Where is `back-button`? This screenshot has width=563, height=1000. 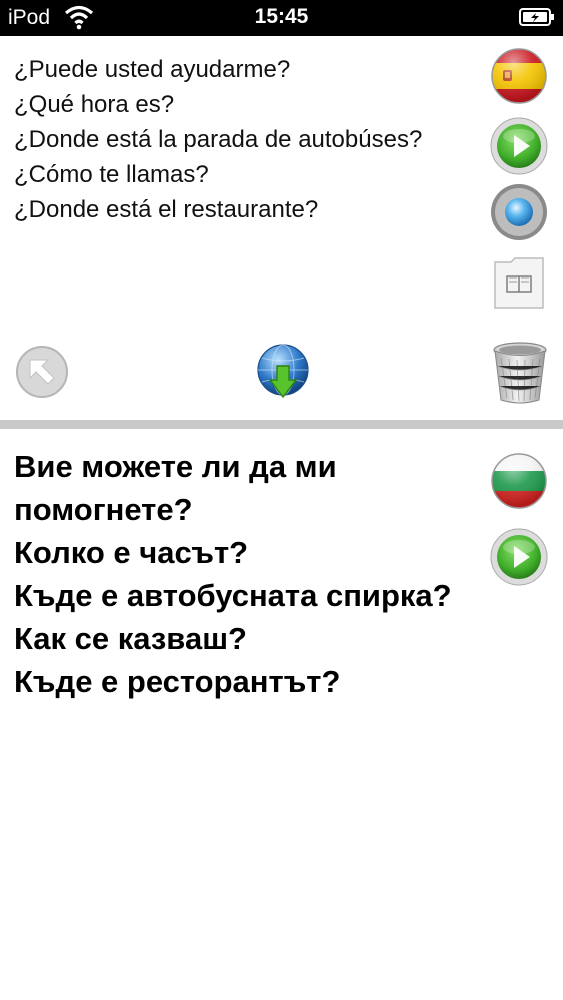
back-button is located at coordinates (42, 372).